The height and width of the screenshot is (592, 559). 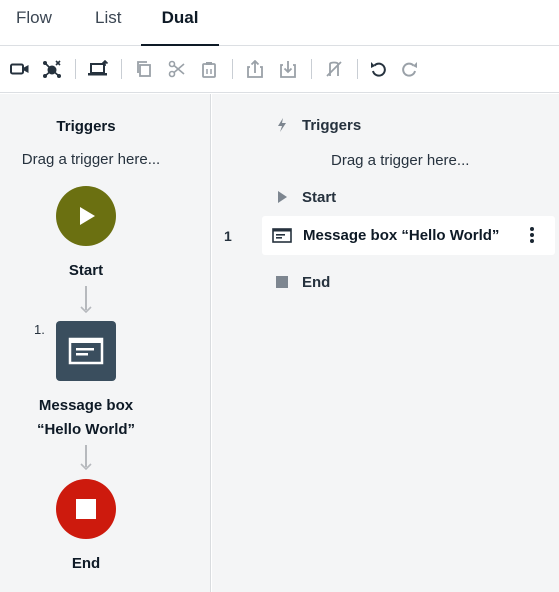 I want to click on start-label: Start, so click(x=86, y=270).